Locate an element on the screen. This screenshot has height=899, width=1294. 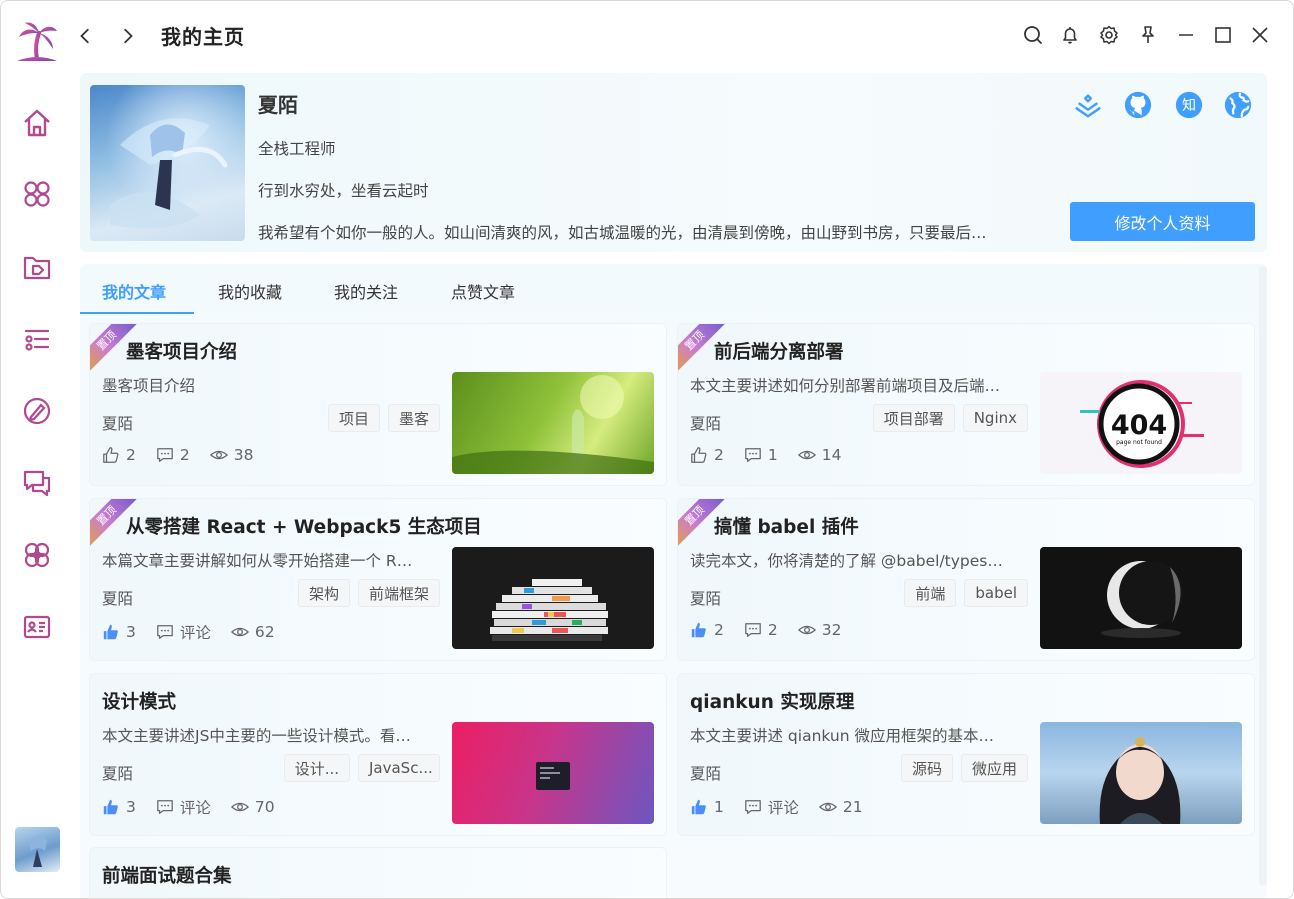
tab-my-following: 我的关注 is located at coordinates (366, 291).